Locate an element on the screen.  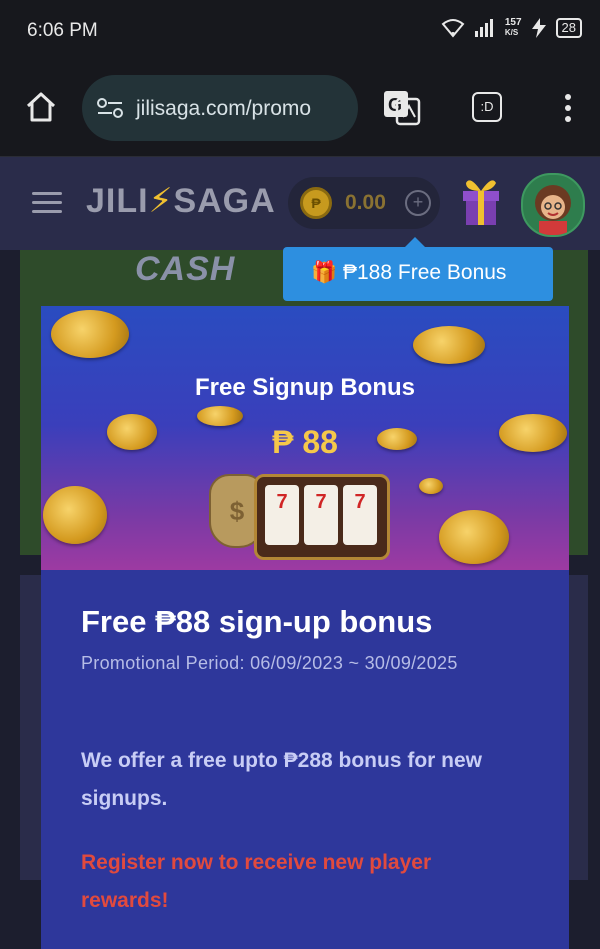
home-icon is located at coordinates (41, 107).